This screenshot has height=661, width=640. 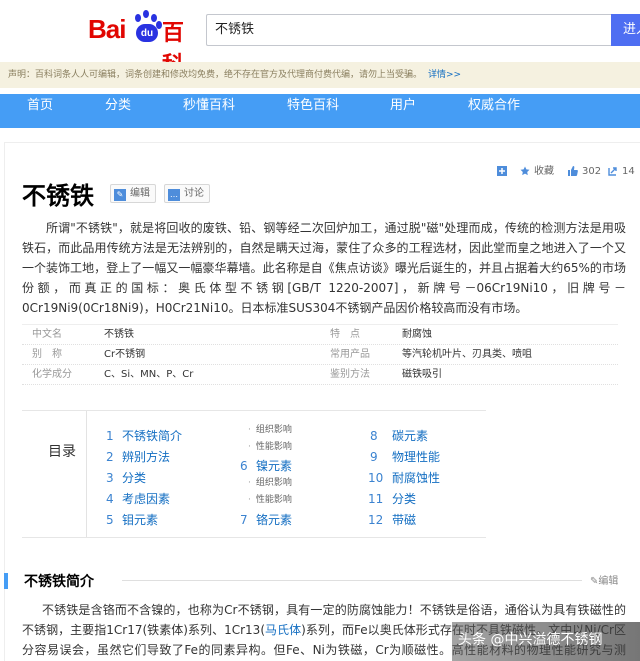 I want to click on star-icon, so click(x=525, y=171).